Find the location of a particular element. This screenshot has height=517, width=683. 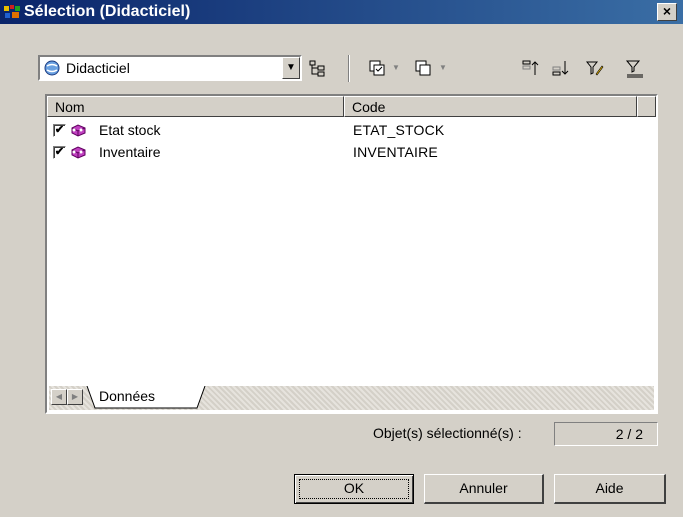

ok-button: OK is located at coordinates (354, 489).